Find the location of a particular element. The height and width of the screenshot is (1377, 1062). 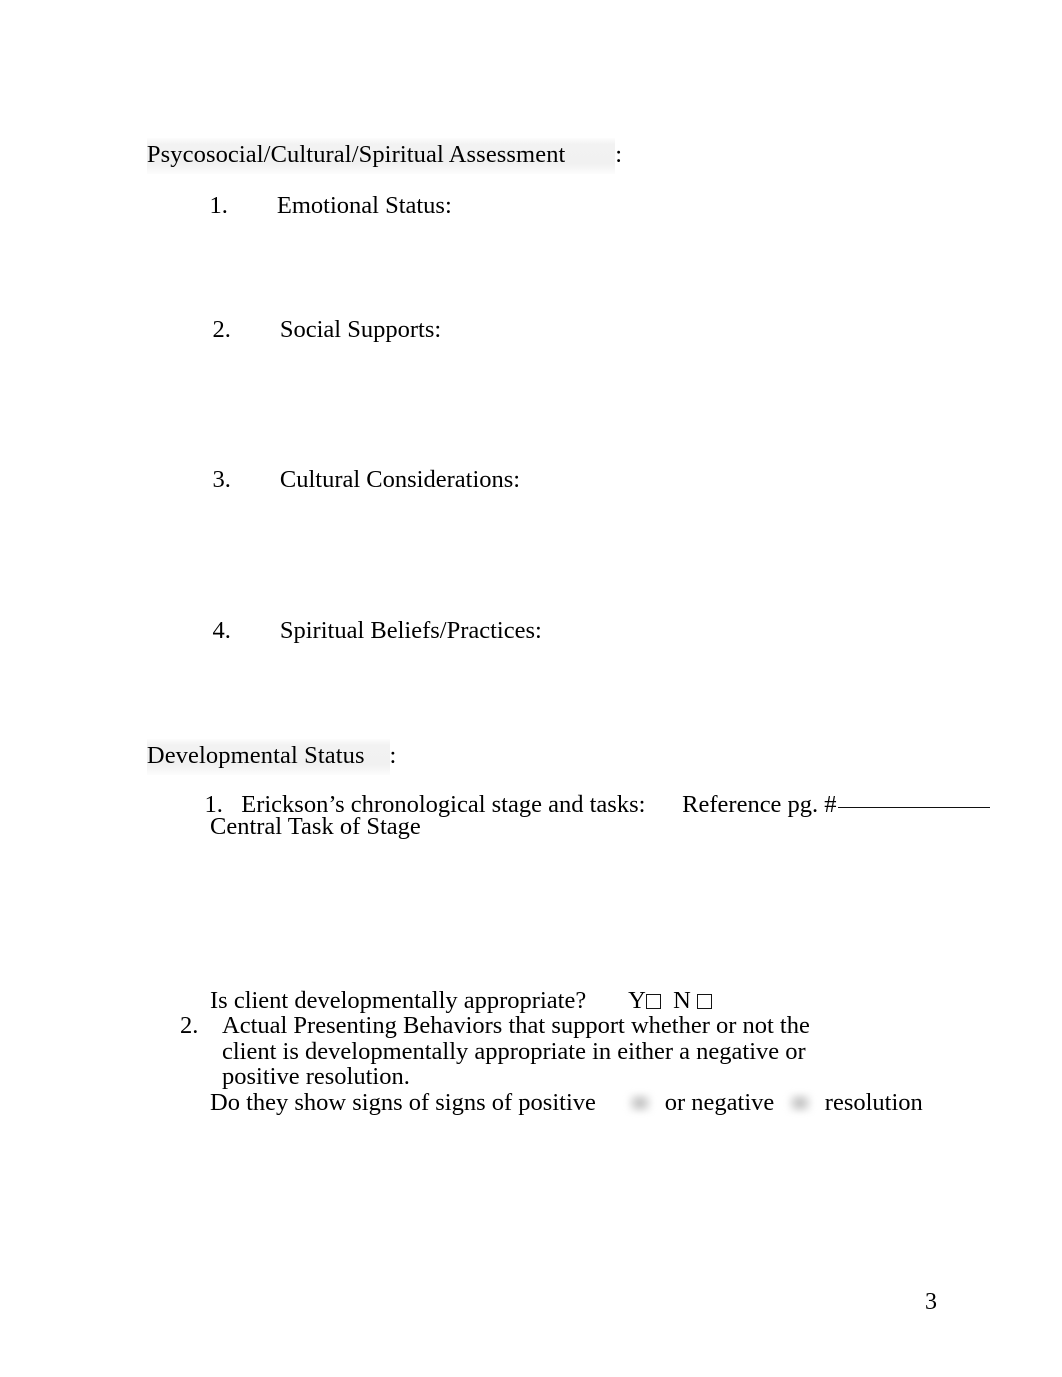

list-item-social-supports: 2. Social Supports: is located at coordinates (315, 330).